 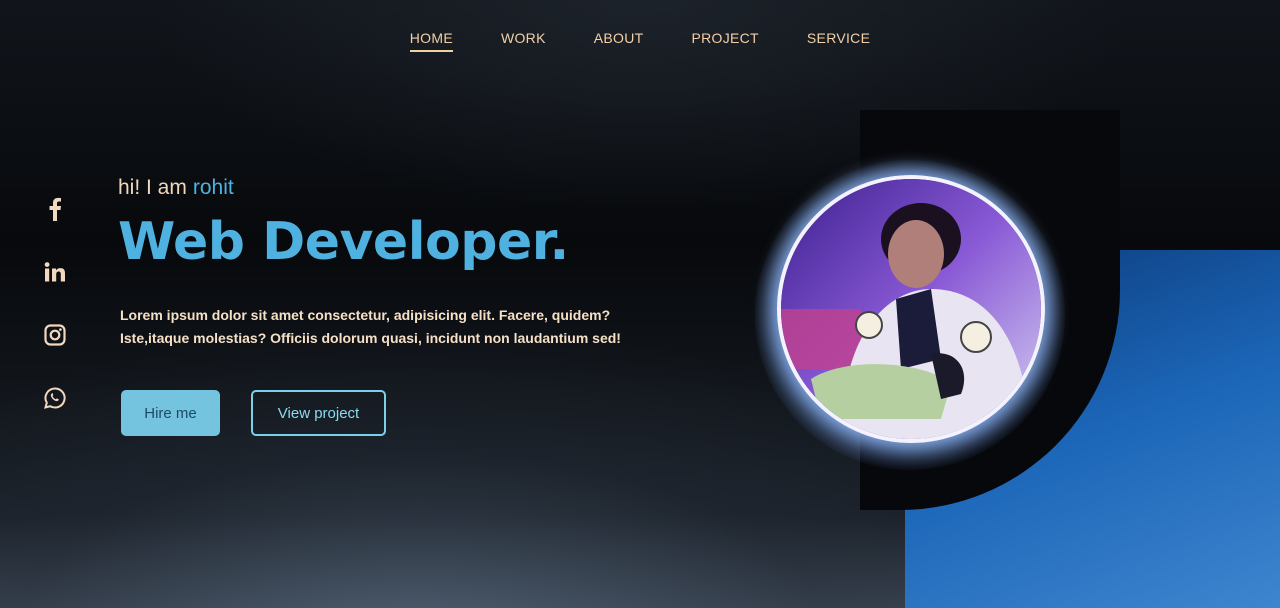 What do you see at coordinates (431, 41) in the screenshot?
I see `nav-item-home: HOME` at bounding box center [431, 41].